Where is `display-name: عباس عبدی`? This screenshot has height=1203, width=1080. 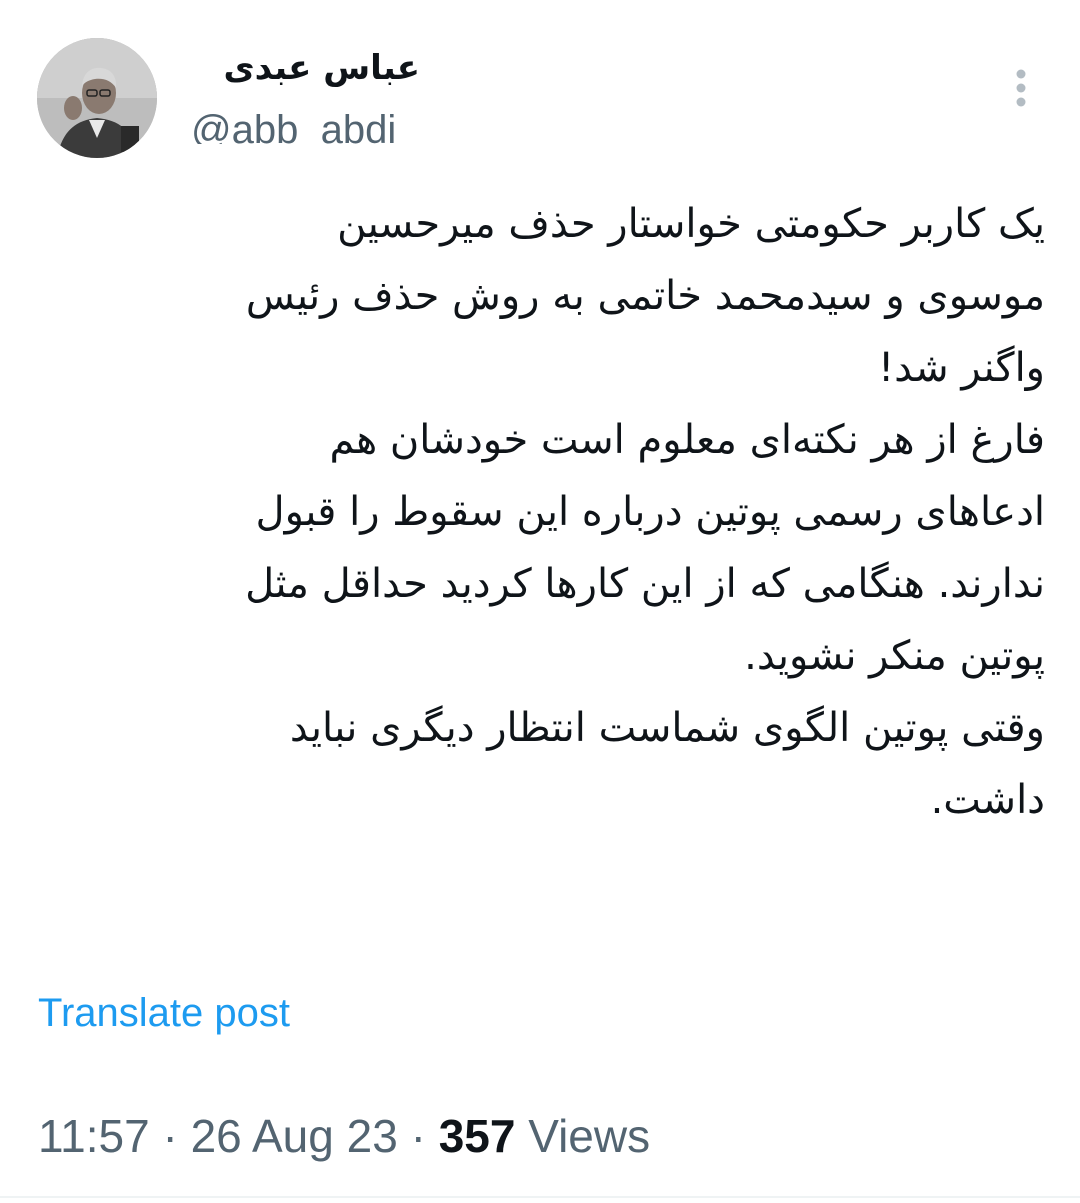
display-name: عباس عبدی is located at coordinates (305, 68).